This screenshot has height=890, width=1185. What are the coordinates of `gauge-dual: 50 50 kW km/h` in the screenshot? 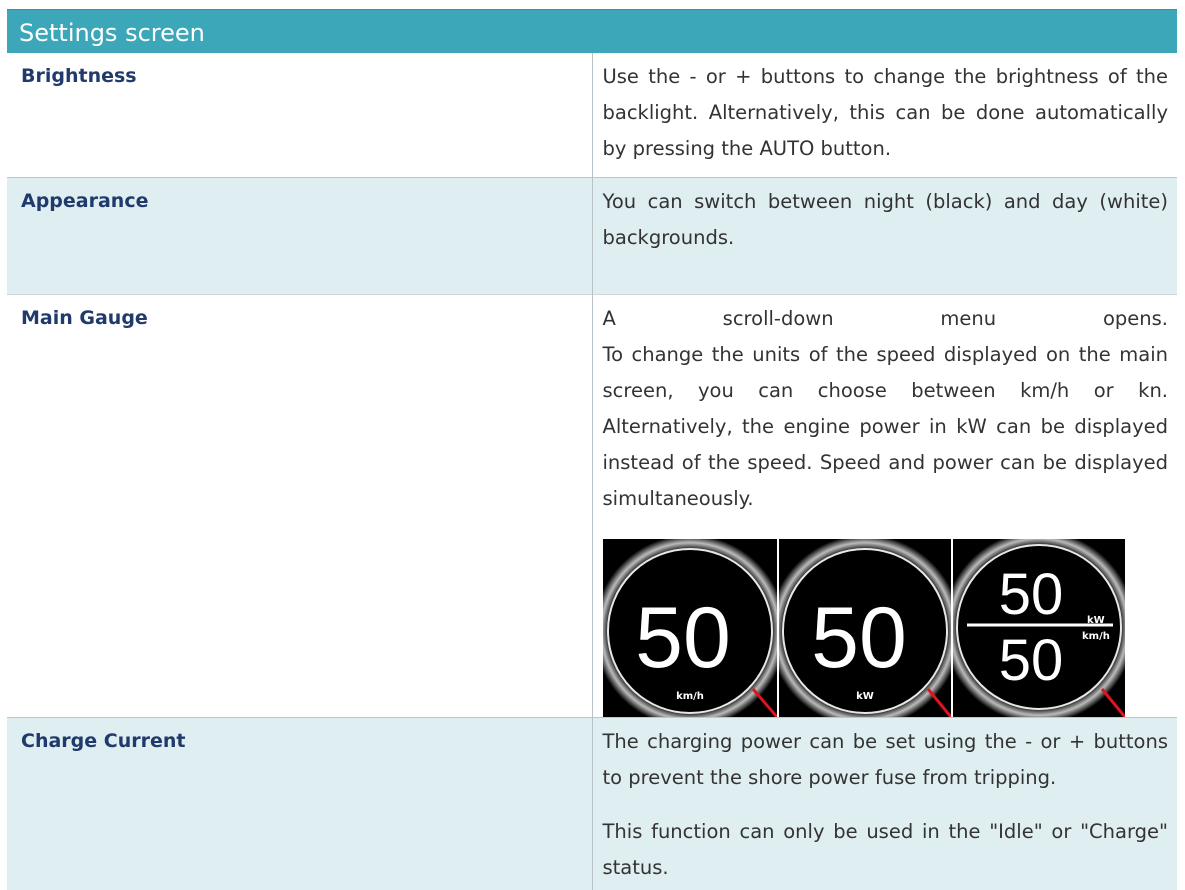 It's located at (1038, 628).